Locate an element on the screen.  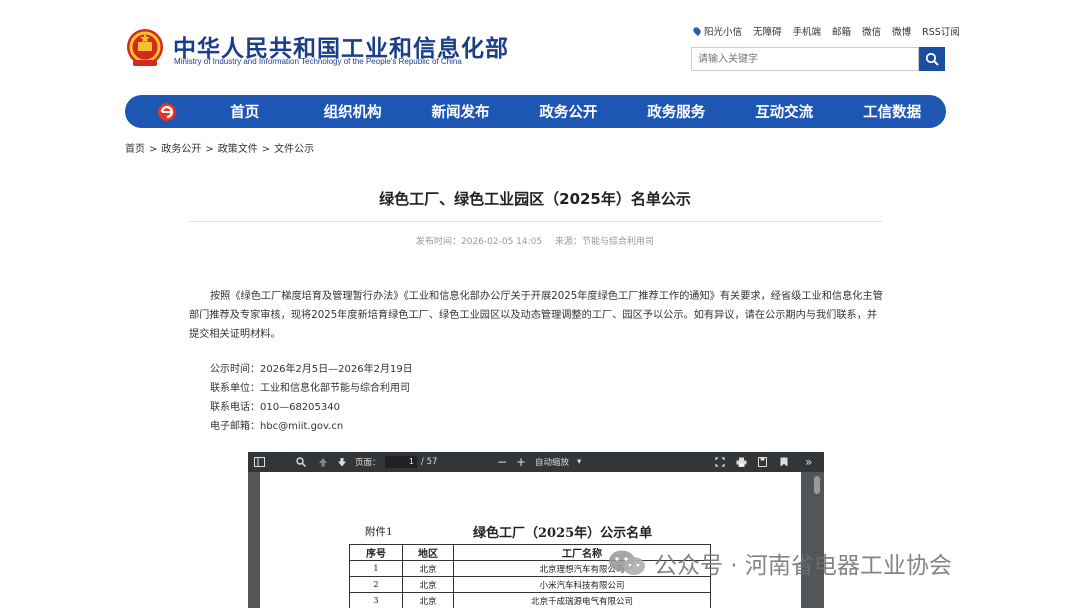
search-input is located at coordinates (805, 59).